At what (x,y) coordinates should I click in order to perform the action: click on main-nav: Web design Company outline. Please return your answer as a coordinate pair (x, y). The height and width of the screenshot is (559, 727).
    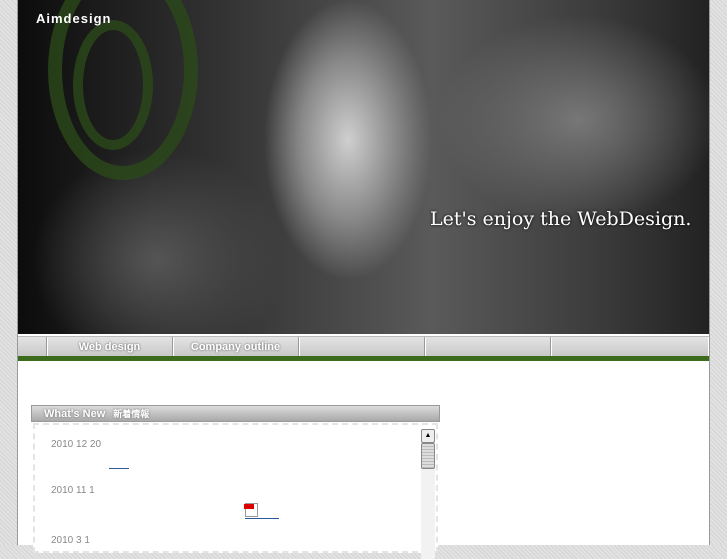
    Looking at the image, I should click on (363, 346).